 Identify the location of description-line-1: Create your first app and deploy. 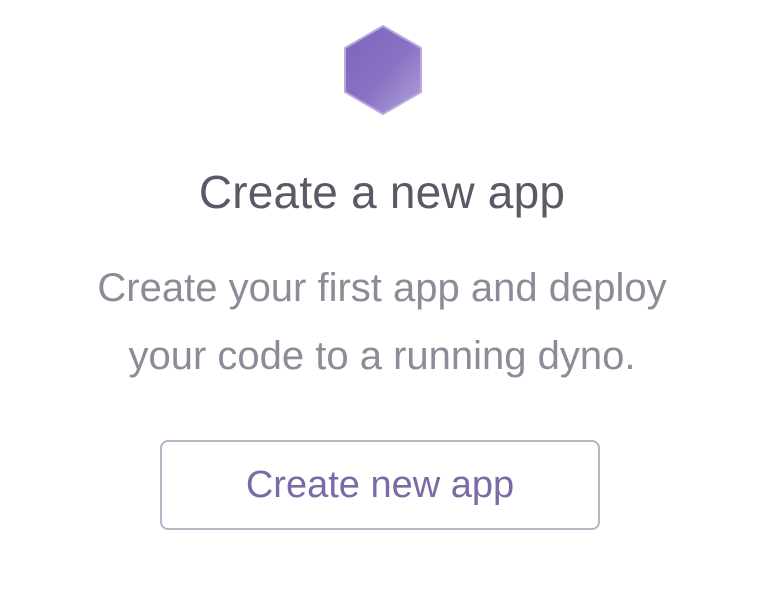
(382, 288).